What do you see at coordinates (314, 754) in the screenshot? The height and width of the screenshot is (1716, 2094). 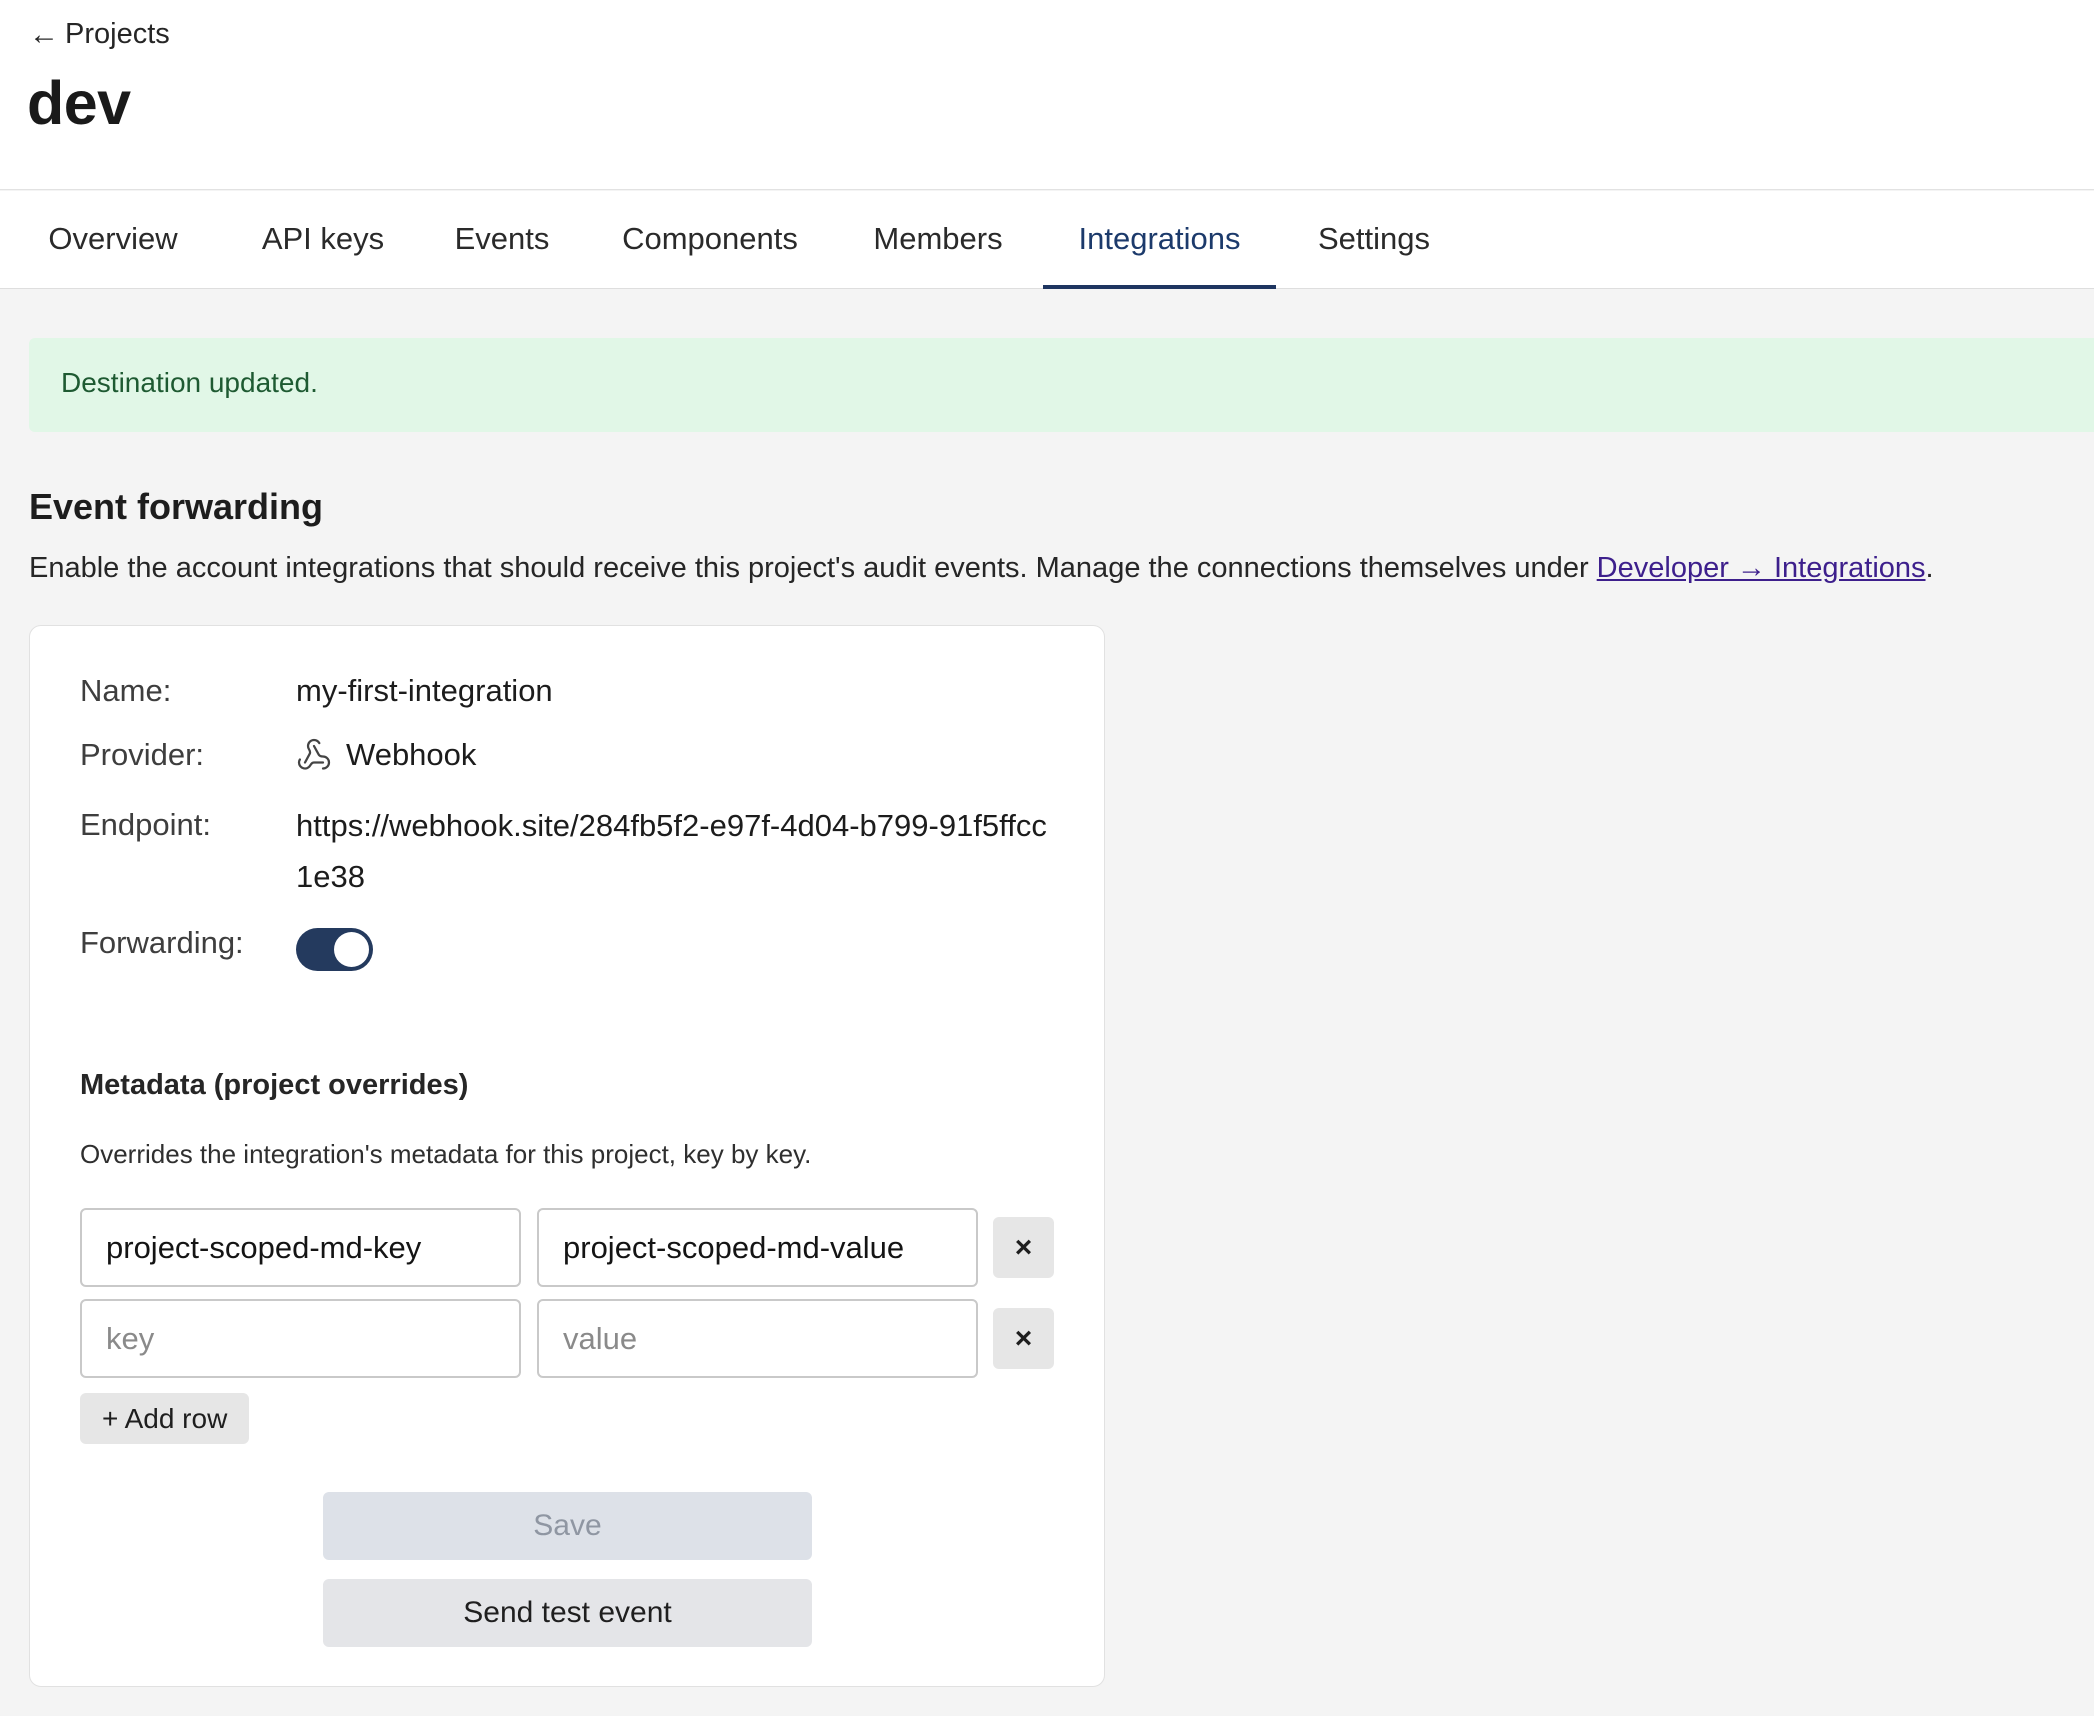 I see `webhook-icon` at bounding box center [314, 754].